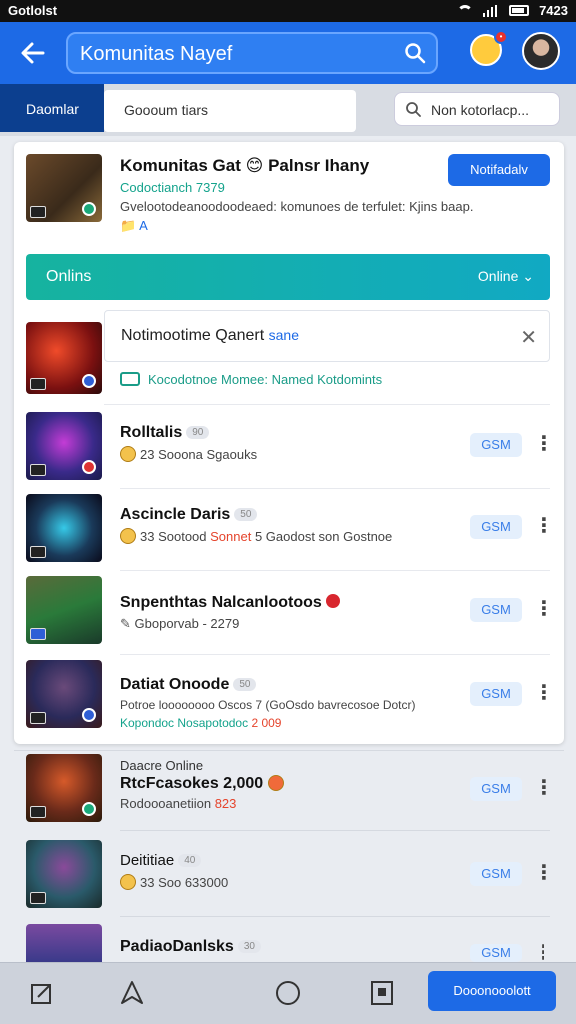 The height and width of the screenshot is (1024, 576). What do you see at coordinates (256, 536) in the screenshot?
I see `list-item-meta: 33 Sootood Sonnet 5 Gaodost son Gostnoe` at bounding box center [256, 536].